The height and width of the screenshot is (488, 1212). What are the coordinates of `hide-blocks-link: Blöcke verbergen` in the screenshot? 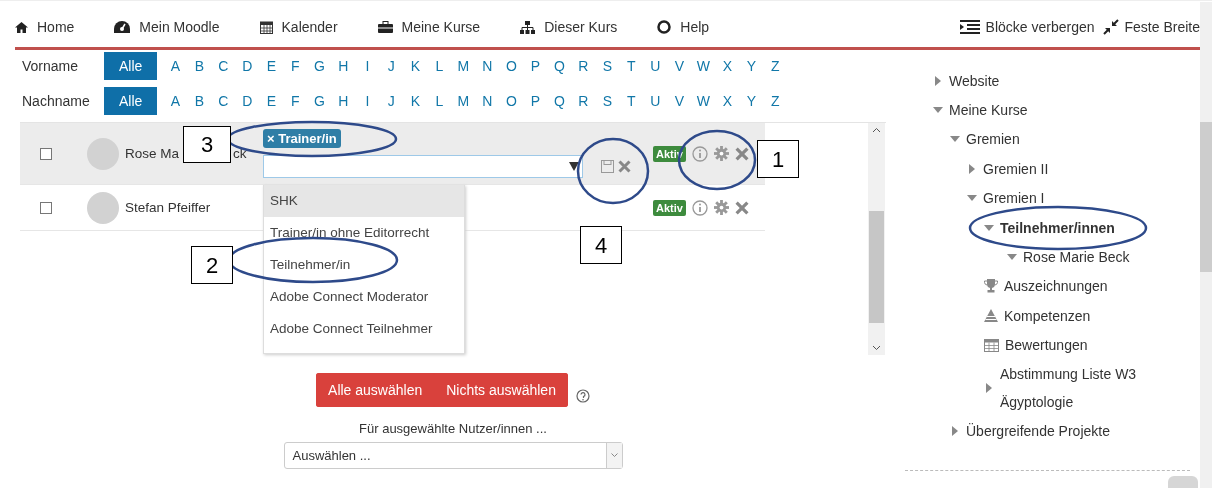 It's located at (1027, 27).